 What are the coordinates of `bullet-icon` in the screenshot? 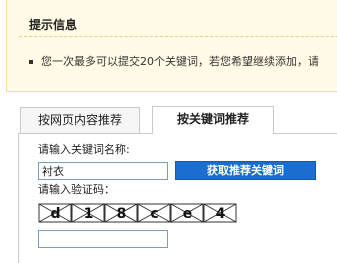 It's located at (31, 62).